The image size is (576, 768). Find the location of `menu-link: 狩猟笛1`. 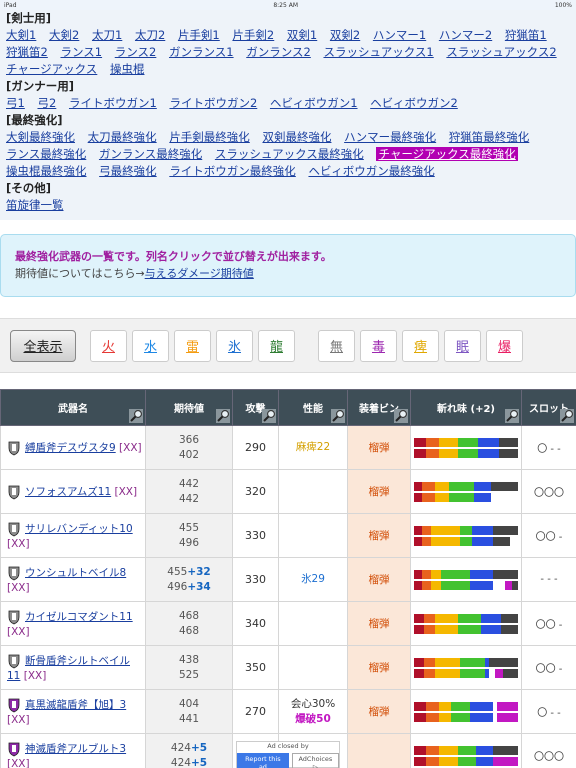

menu-link: 狩猟笛1 is located at coordinates (526, 35).